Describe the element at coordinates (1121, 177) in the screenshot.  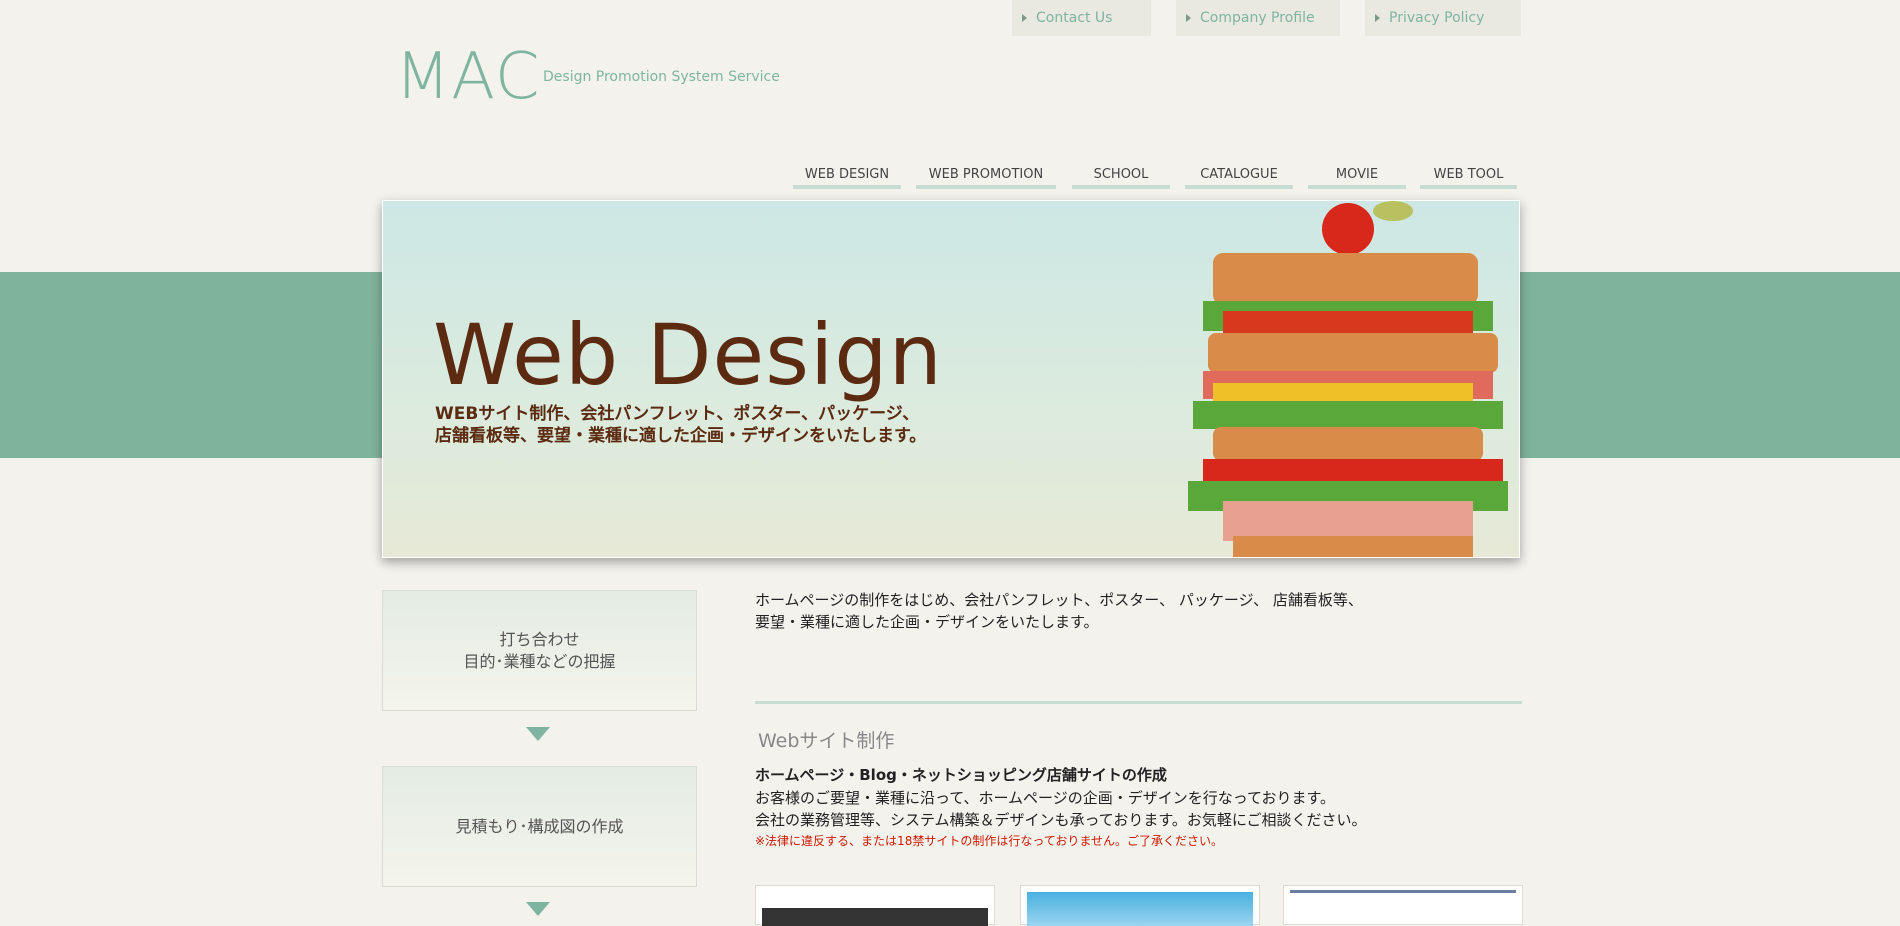
I see `nav-school: SCHOOL` at that location.